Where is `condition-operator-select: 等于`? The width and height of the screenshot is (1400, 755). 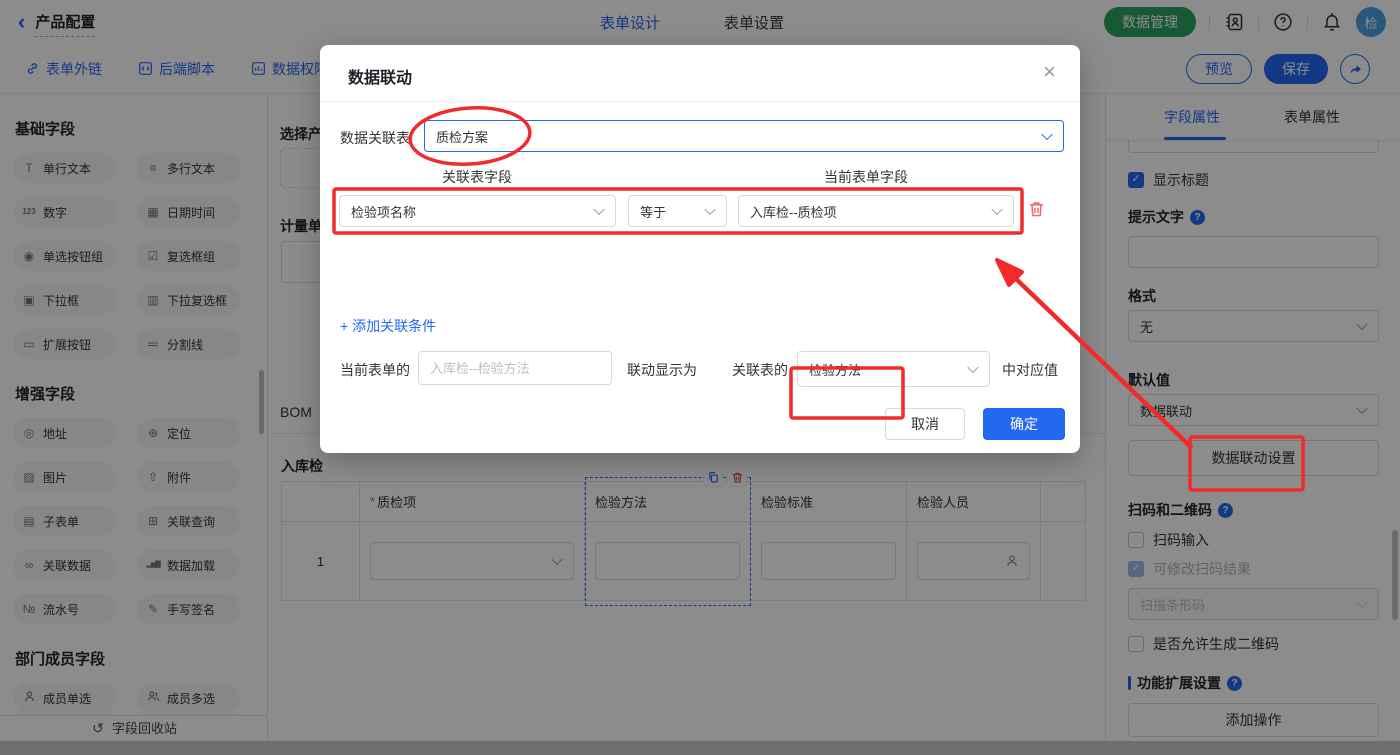 condition-operator-select: 等于 is located at coordinates (677, 211).